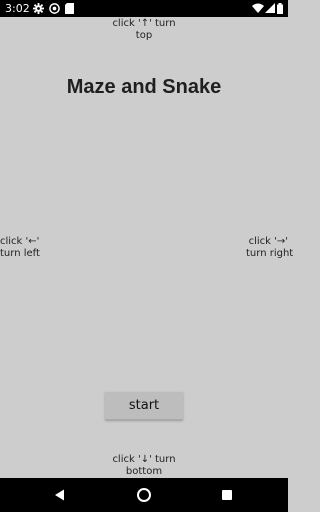  I want to click on hint-left-line2: turn left, so click(20, 253).